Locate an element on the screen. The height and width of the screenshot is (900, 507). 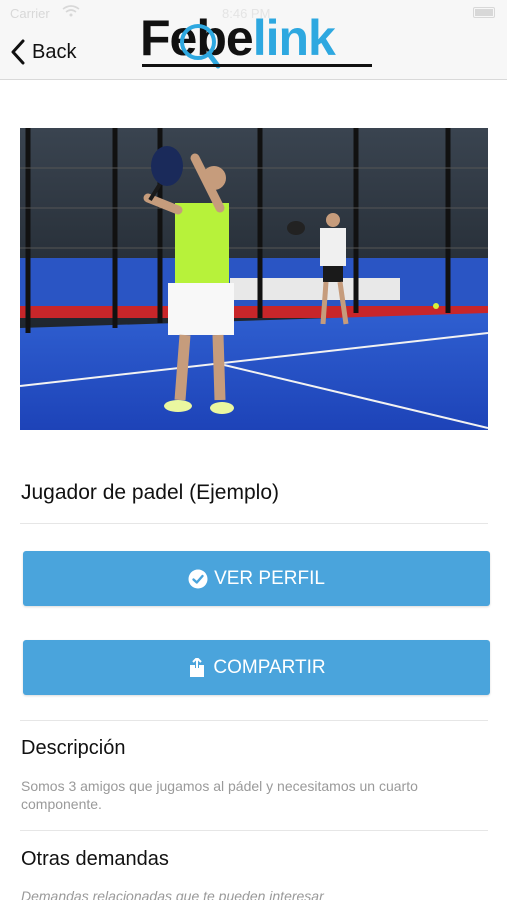
back-label: Back is located at coordinates (54, 51).